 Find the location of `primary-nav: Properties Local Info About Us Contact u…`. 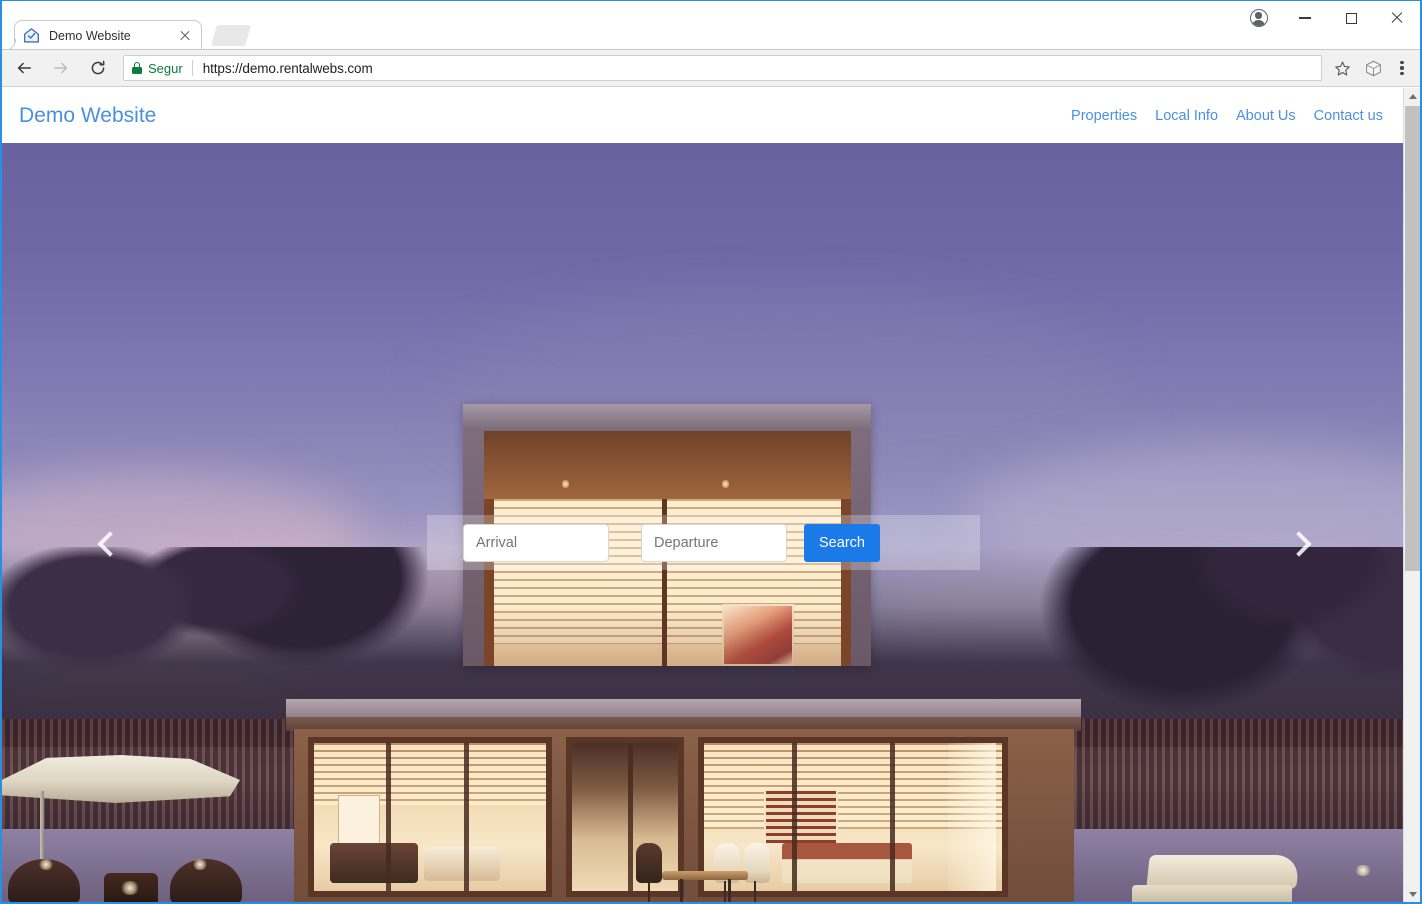

primary-nav: Properties Local Info About Us Contact u… is located at coordinates (1227, 116).